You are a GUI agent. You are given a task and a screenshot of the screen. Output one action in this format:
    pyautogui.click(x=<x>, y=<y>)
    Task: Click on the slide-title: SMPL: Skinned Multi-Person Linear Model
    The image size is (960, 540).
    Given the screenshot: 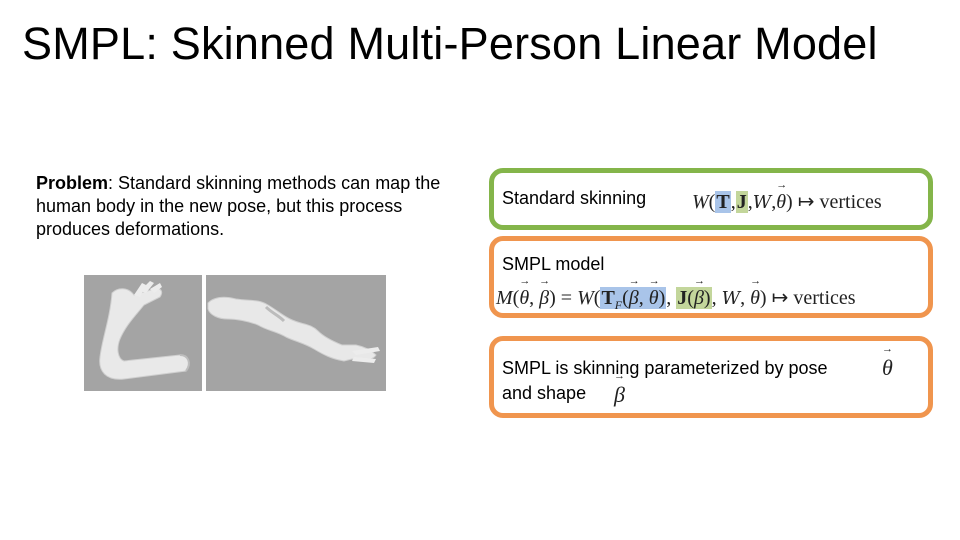 What is the action you would take?
    pyautogui.click(x=450, y=43)
    